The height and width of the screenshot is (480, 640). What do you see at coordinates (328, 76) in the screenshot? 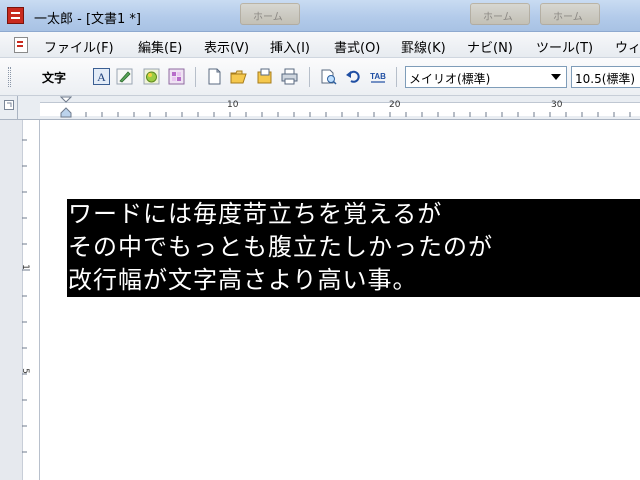
I see `preview-icon` at bounding box center [328, 76].